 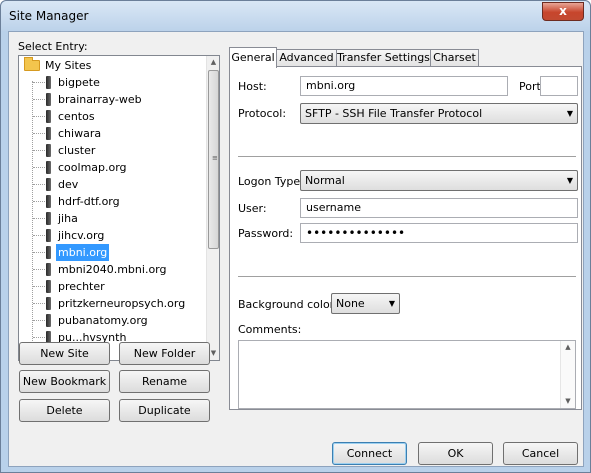 I want to click on tree-site-item: mbni.org, so click(x=112, y=252).